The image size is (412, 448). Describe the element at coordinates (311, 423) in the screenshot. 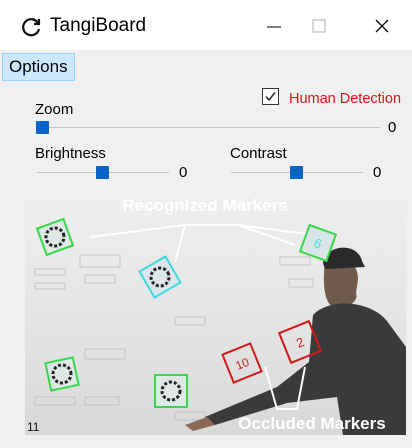

I see `occluded-markers-caption: Occluded Markers` at that location.